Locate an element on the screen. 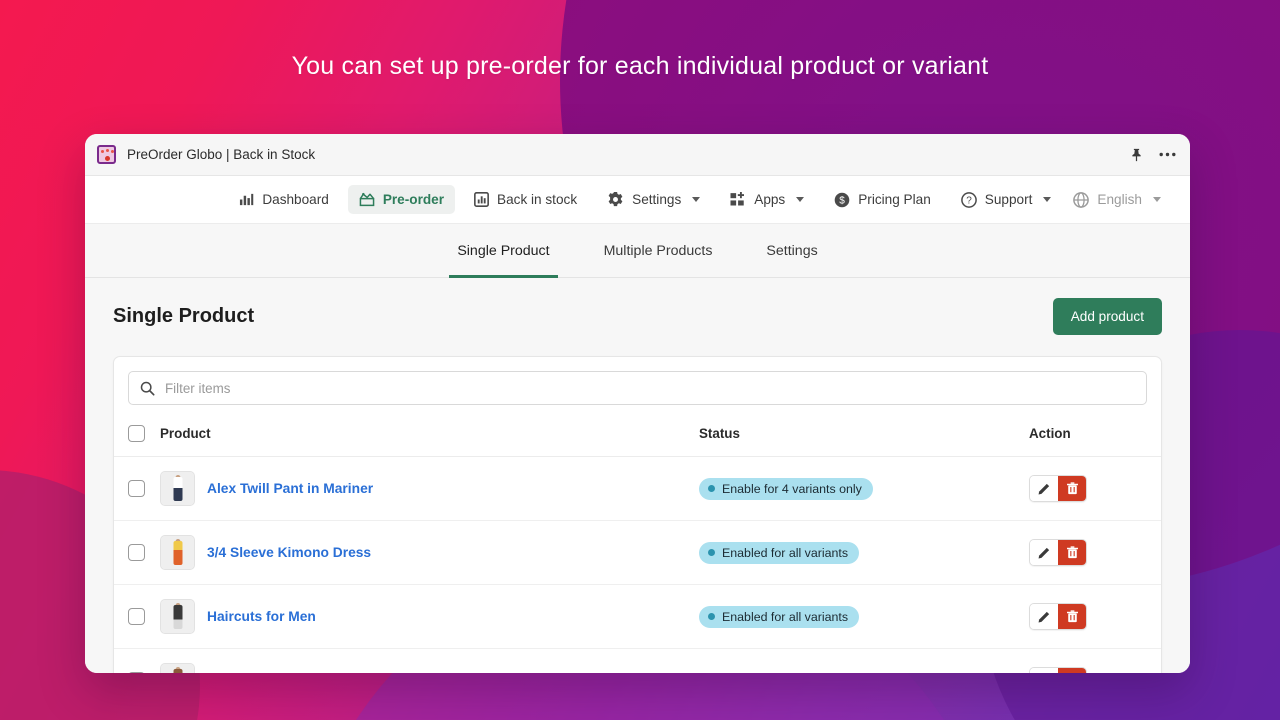  page-header: Single Product Add product is located at coordinates (637, 306).